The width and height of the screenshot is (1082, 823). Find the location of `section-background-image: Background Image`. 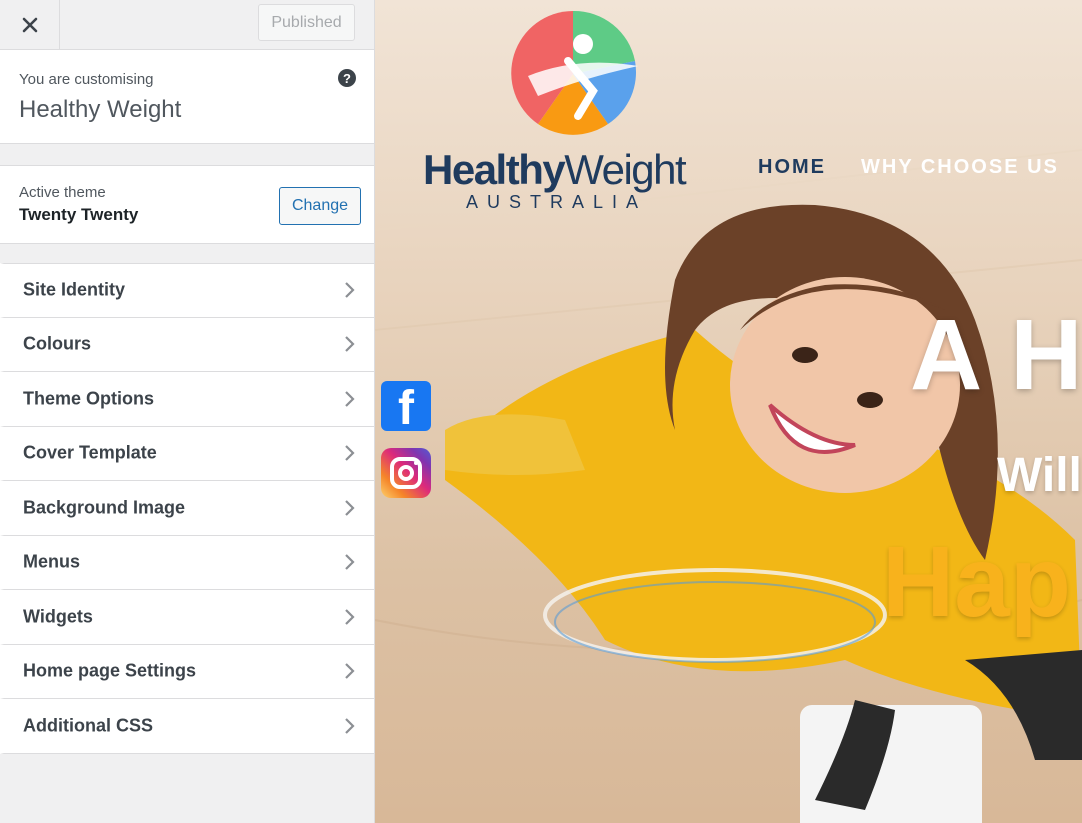

section-background-image: Background Image is located at coordinates (187, 508).